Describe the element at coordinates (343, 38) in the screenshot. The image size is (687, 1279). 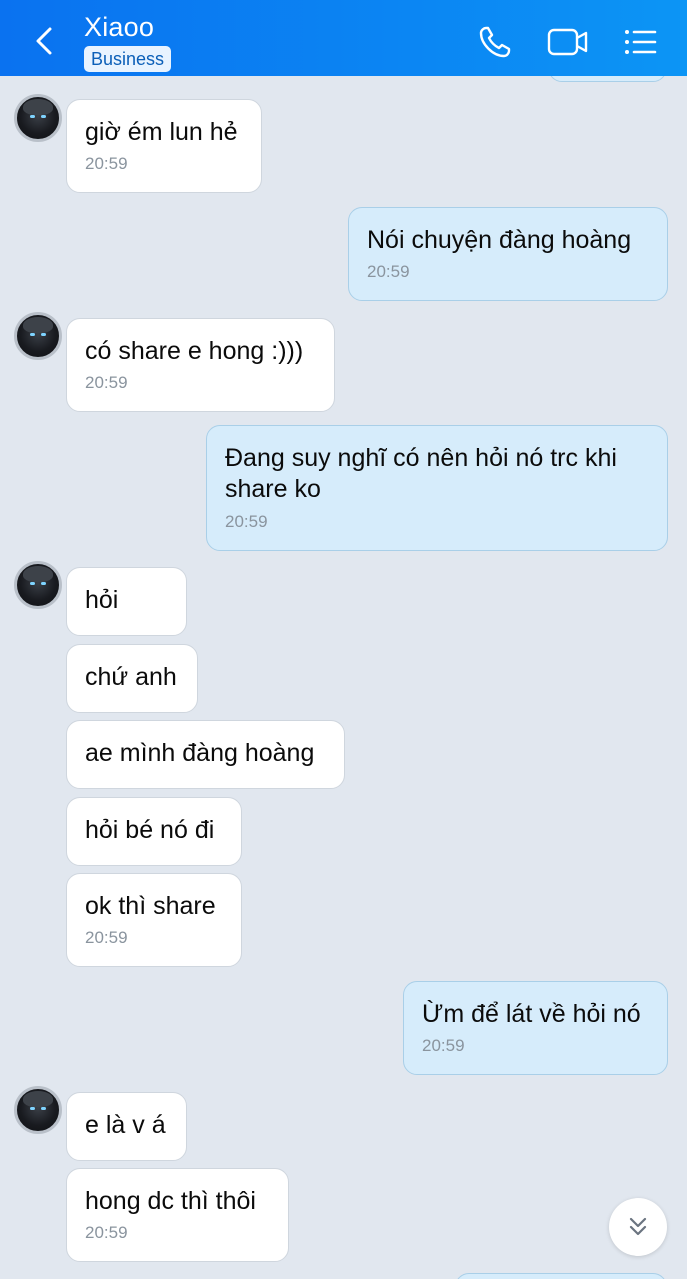
I see `chat-header: Xiaoo Business` at that location.